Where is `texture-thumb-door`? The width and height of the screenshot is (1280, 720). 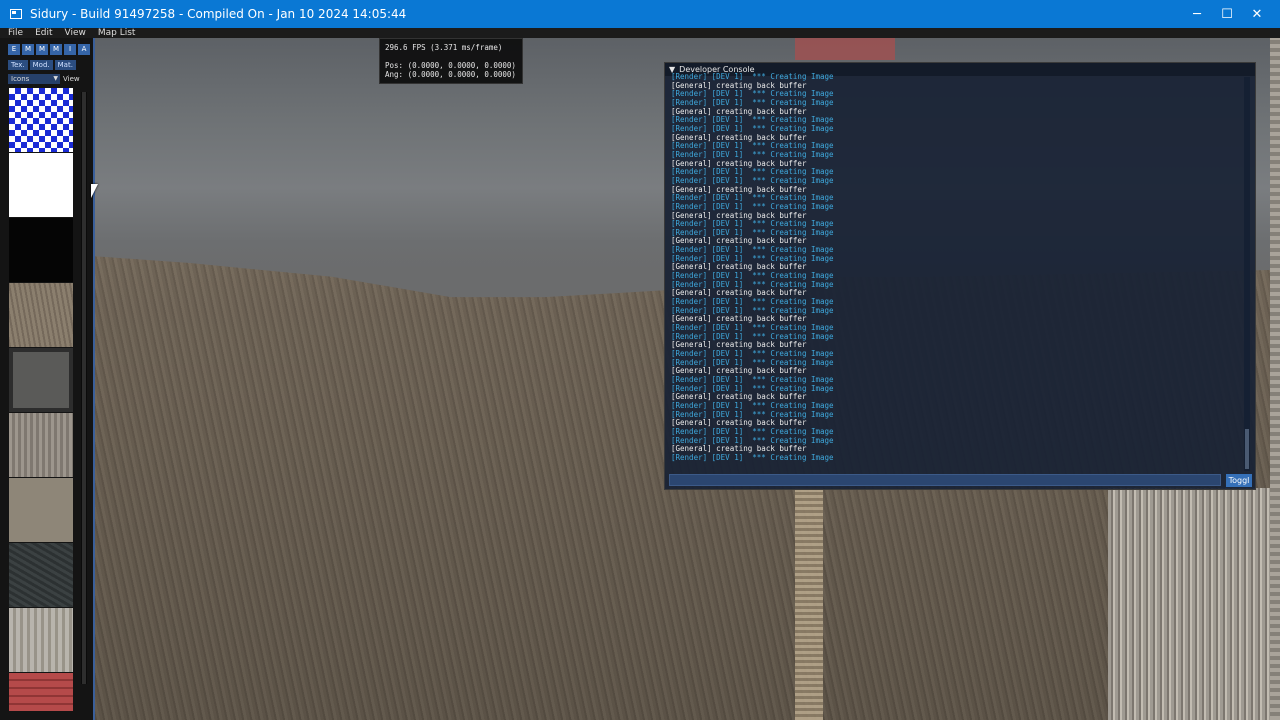
texture-thumb-door is located at coordinates (41, 380).